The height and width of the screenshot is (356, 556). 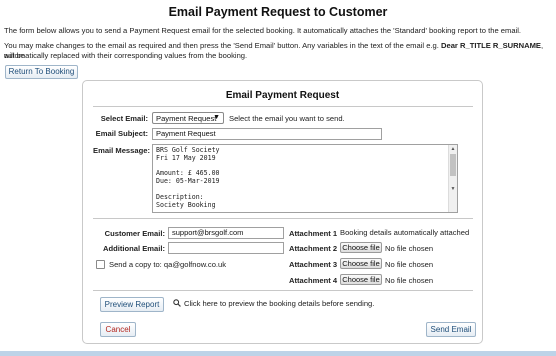 What do you see at coordinates (283, 290) in the screenshot?
I see `panel-divider-lower` at bounding box center [283, 290].